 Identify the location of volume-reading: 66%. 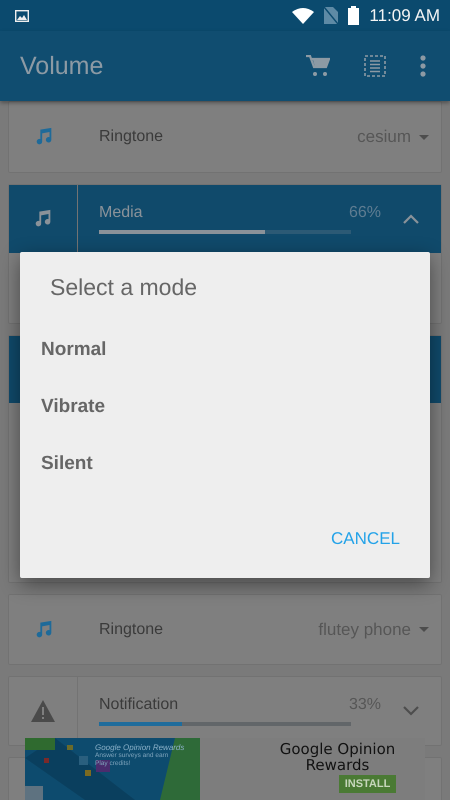
(364, 213).